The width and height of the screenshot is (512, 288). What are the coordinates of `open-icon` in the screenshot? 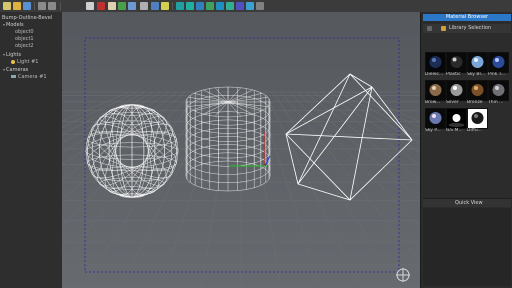 It's located at (17, 6).